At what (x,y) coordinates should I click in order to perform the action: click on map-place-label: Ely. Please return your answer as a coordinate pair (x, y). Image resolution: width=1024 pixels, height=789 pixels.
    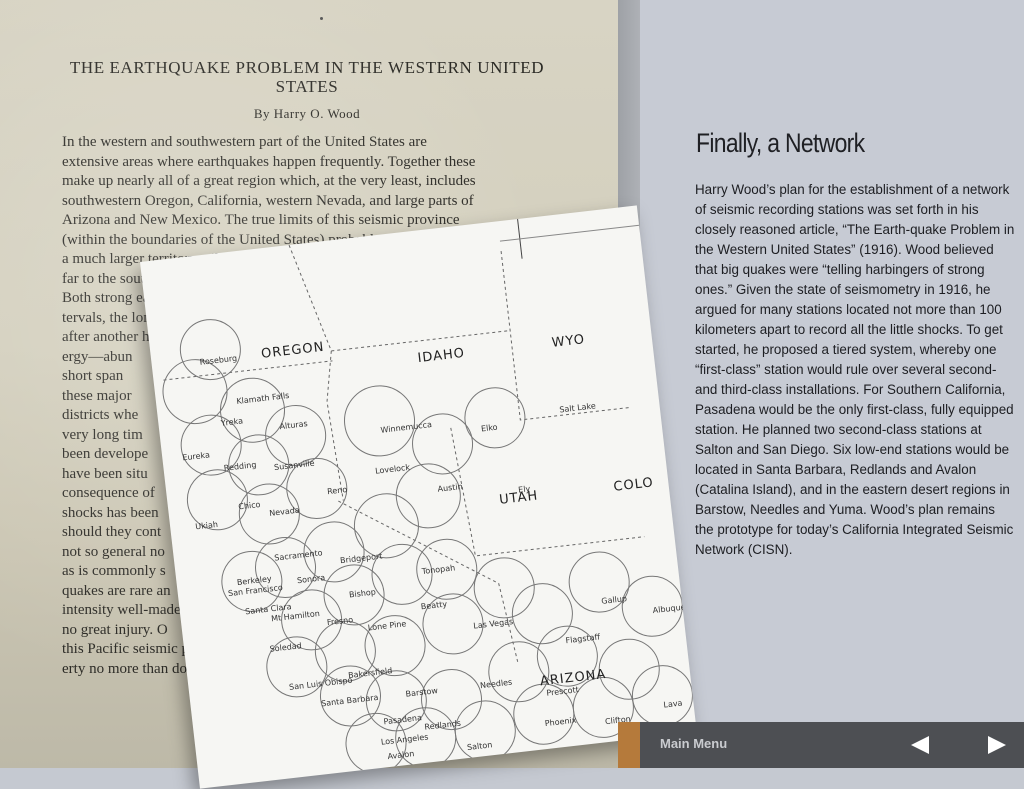
    Looking at the image, I should click on (524, 489).